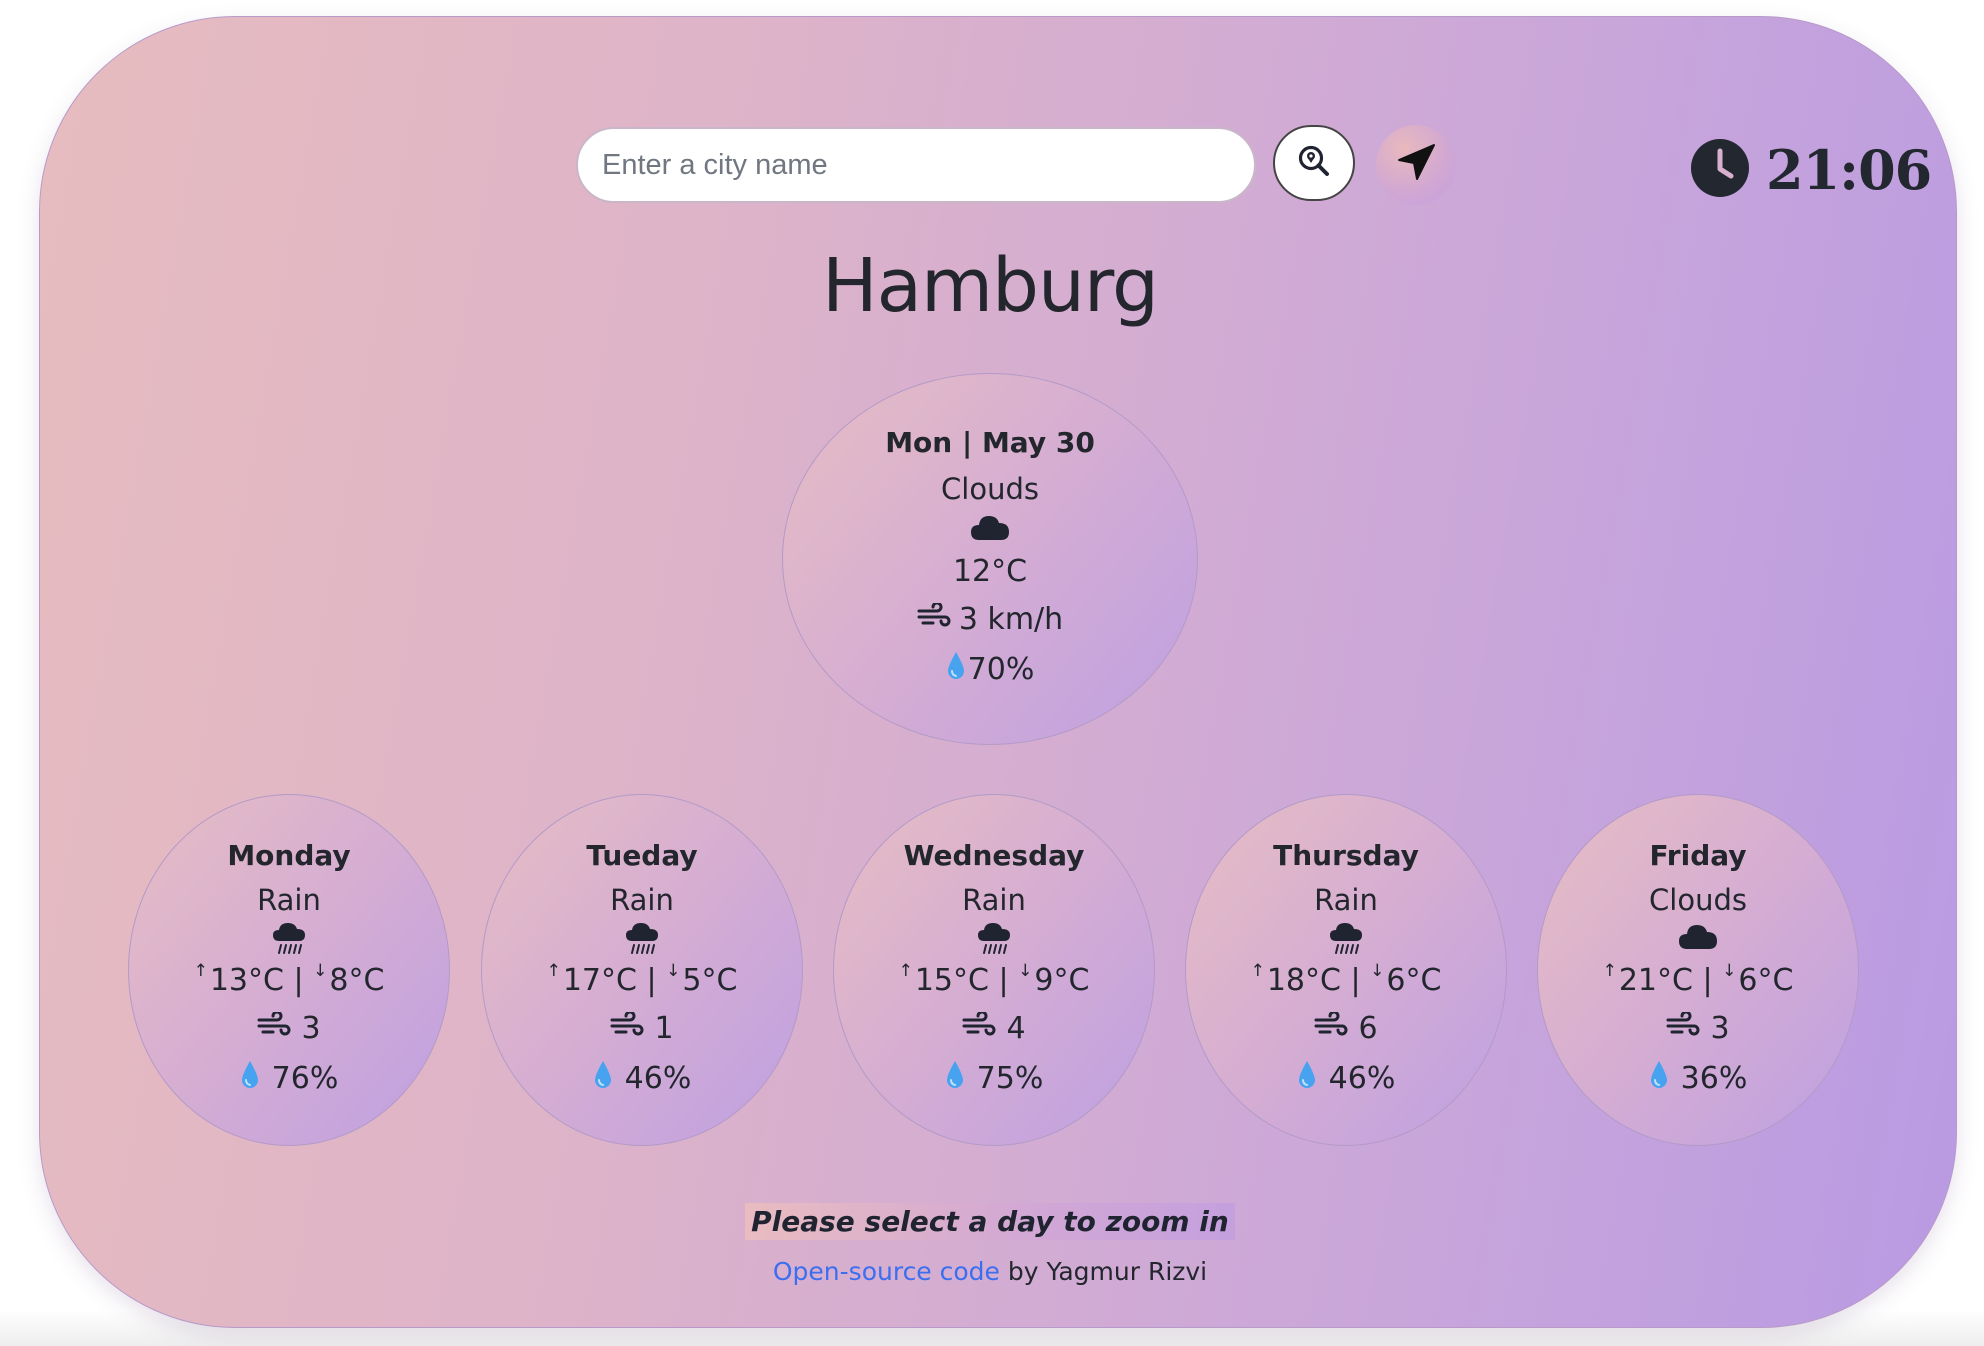 This screenshot has height=1346, width=1984. What do you see at coordinates (599, 980) in the screenshot?
I see `forecast-high: 17°C` at bounding box center [599, 980].